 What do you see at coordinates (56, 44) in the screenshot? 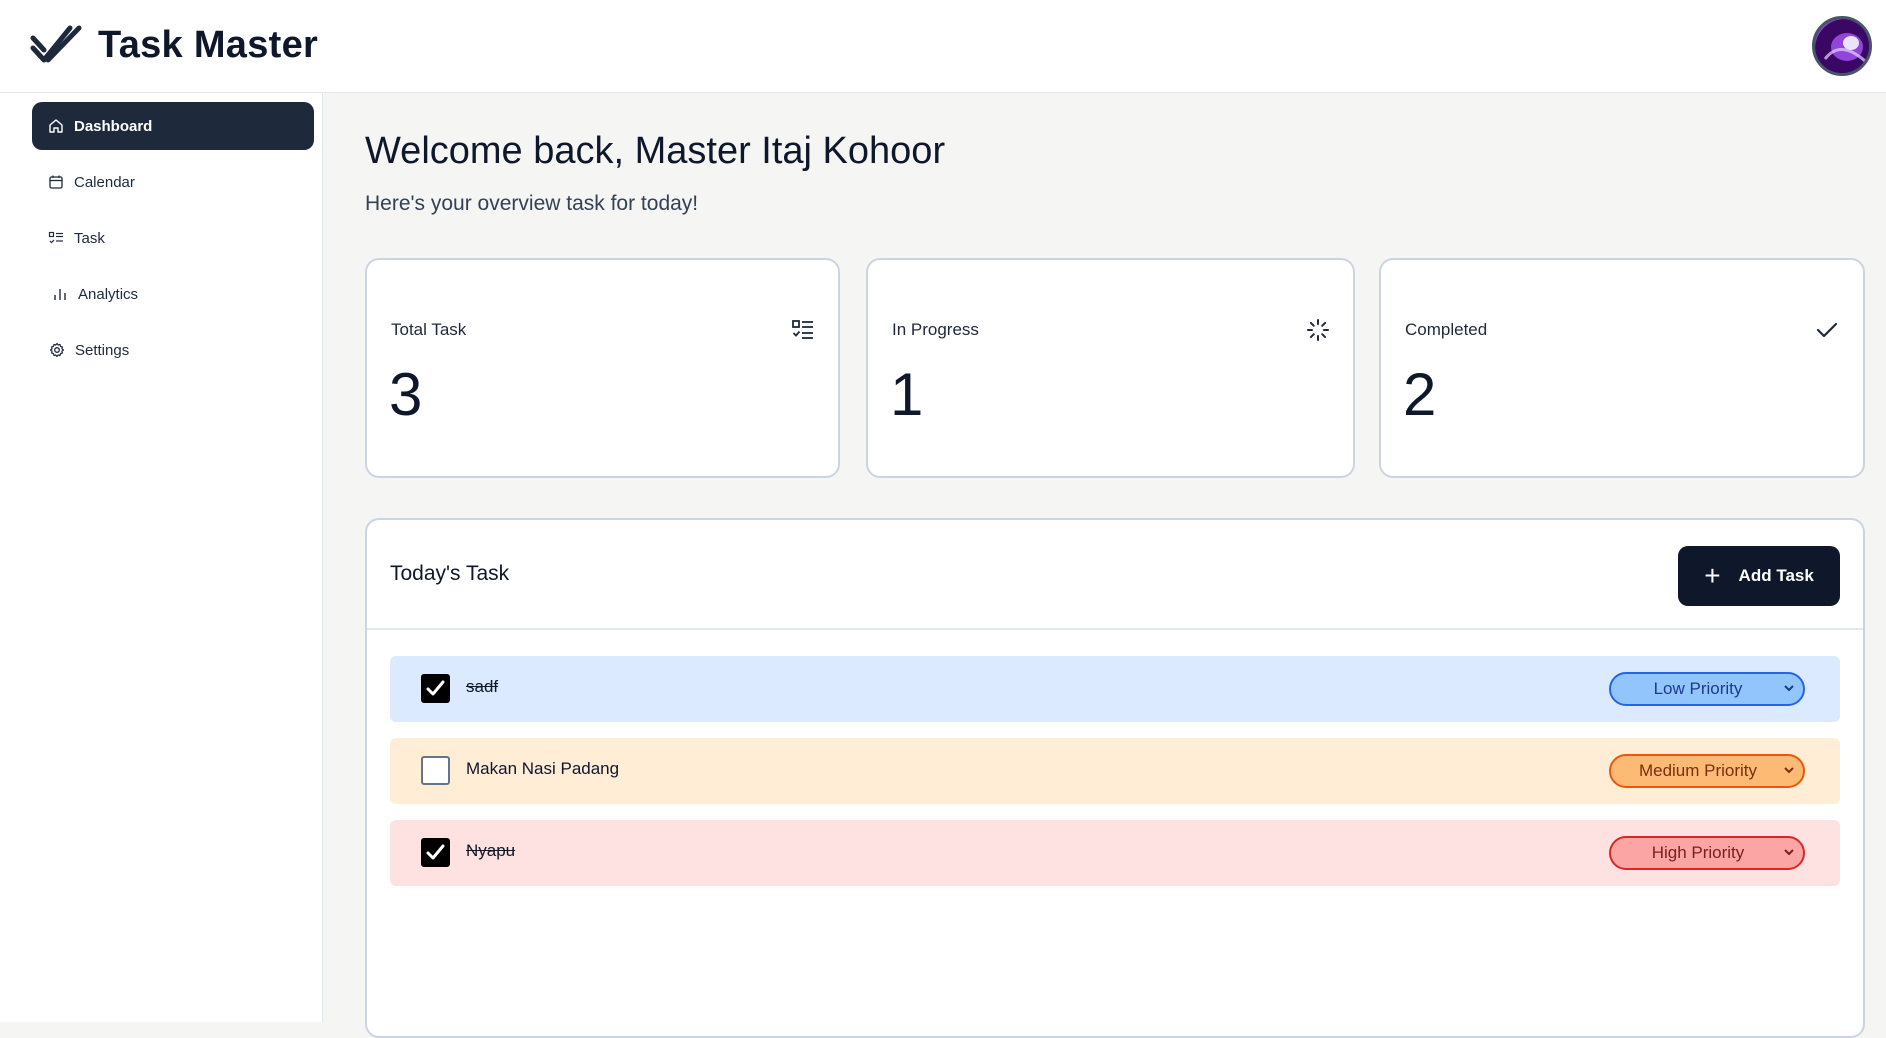
I see `double-check-logo-icon` at bounding box center [56, 44].